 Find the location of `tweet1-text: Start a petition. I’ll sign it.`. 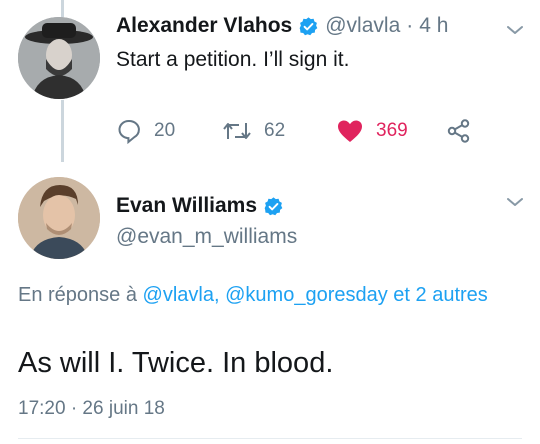

tweet1-text: Start a petition. I’ll sign it. is located at coordinates (233, 59).